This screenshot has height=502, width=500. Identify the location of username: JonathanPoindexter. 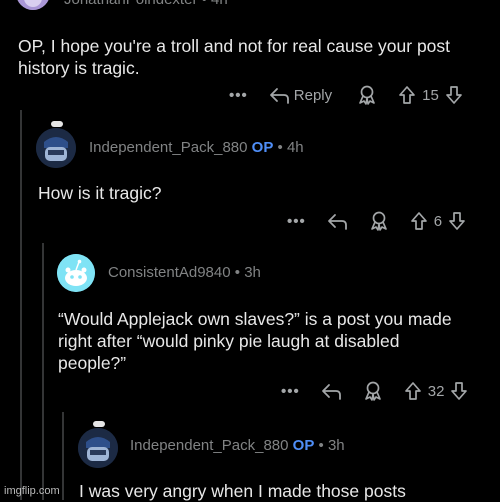
(130, 4).